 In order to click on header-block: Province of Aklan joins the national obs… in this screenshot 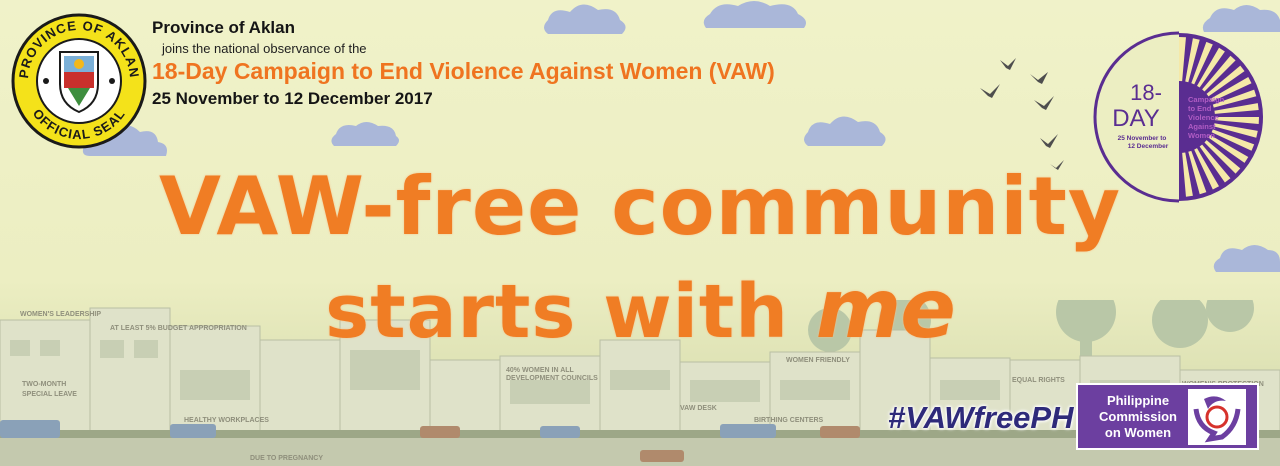, I will do `click(582, 63)`.